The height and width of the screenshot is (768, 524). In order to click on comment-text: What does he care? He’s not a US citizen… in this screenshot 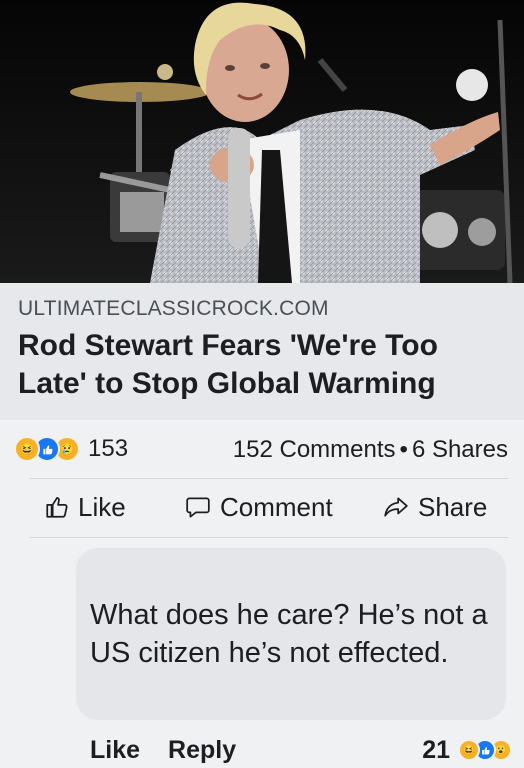, I will do `click(289, 634)`.